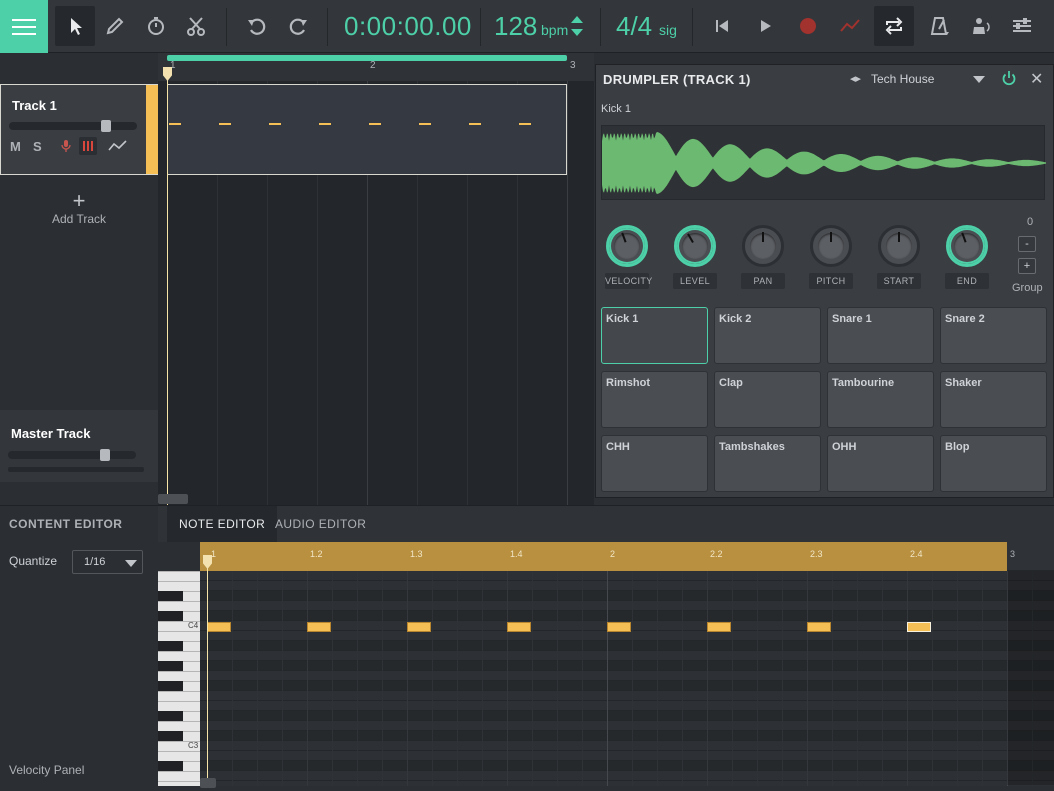 Image resolution: width=1054 pixels, height=791 pixels. What do you see at coordinates (993, 463) in the screenshot?
I see `drum-pad: Blop` at bounding box center [993, 463].